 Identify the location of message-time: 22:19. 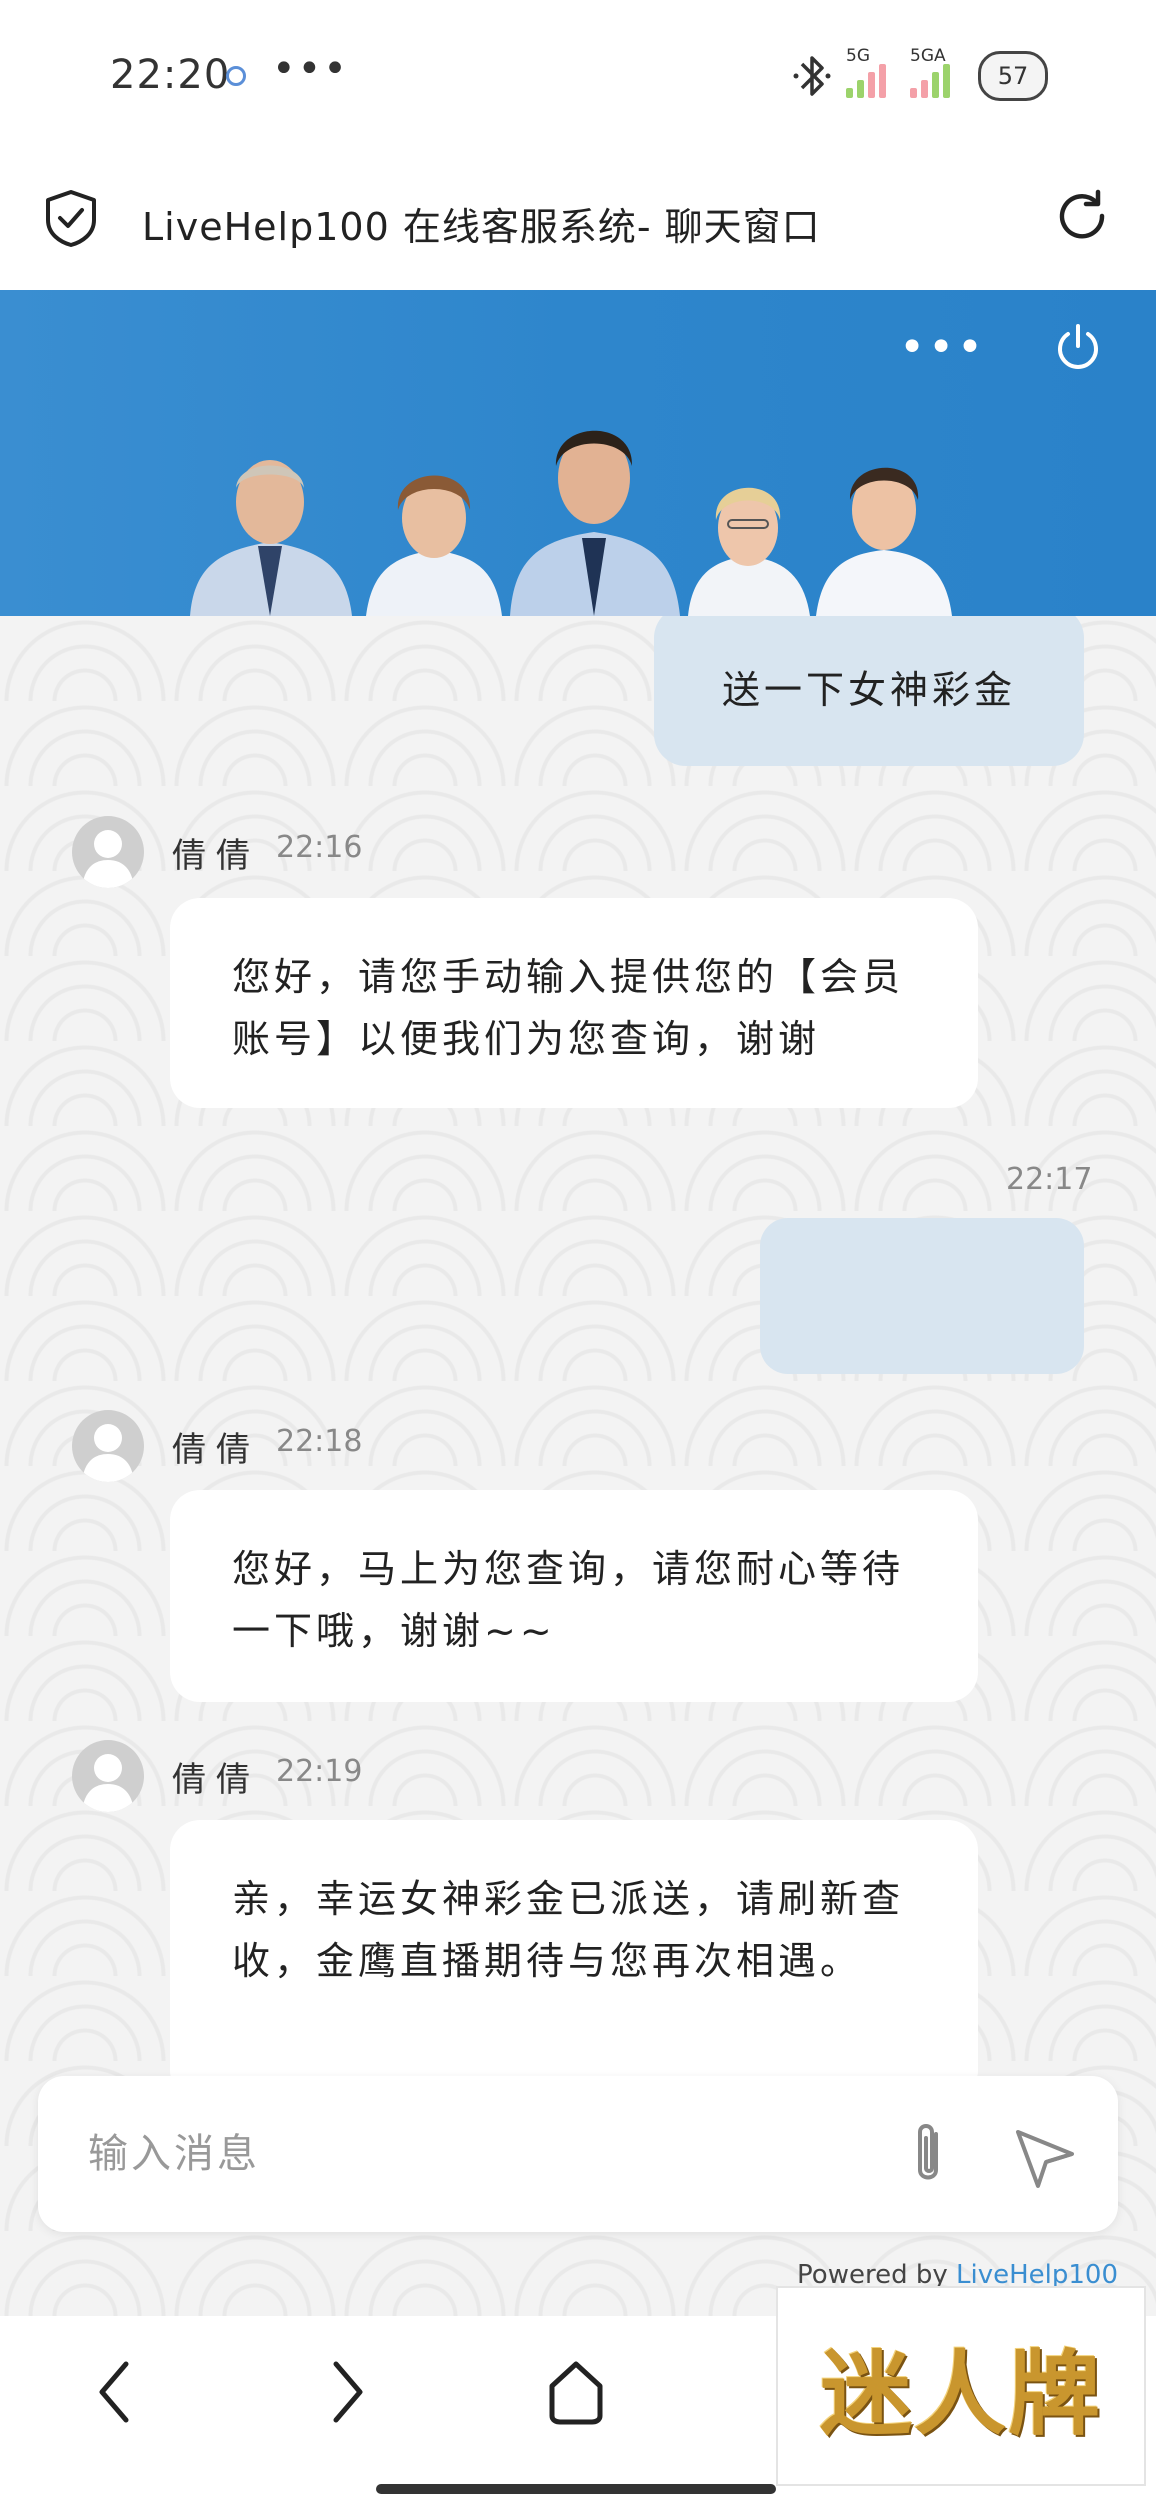
(319, 1771).